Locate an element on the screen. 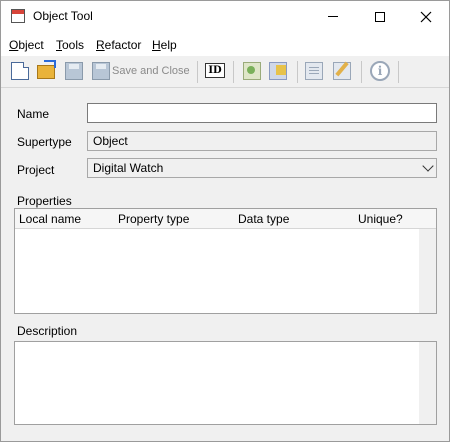  menu-refactor: Refactor is located at coordinates (118, 45).